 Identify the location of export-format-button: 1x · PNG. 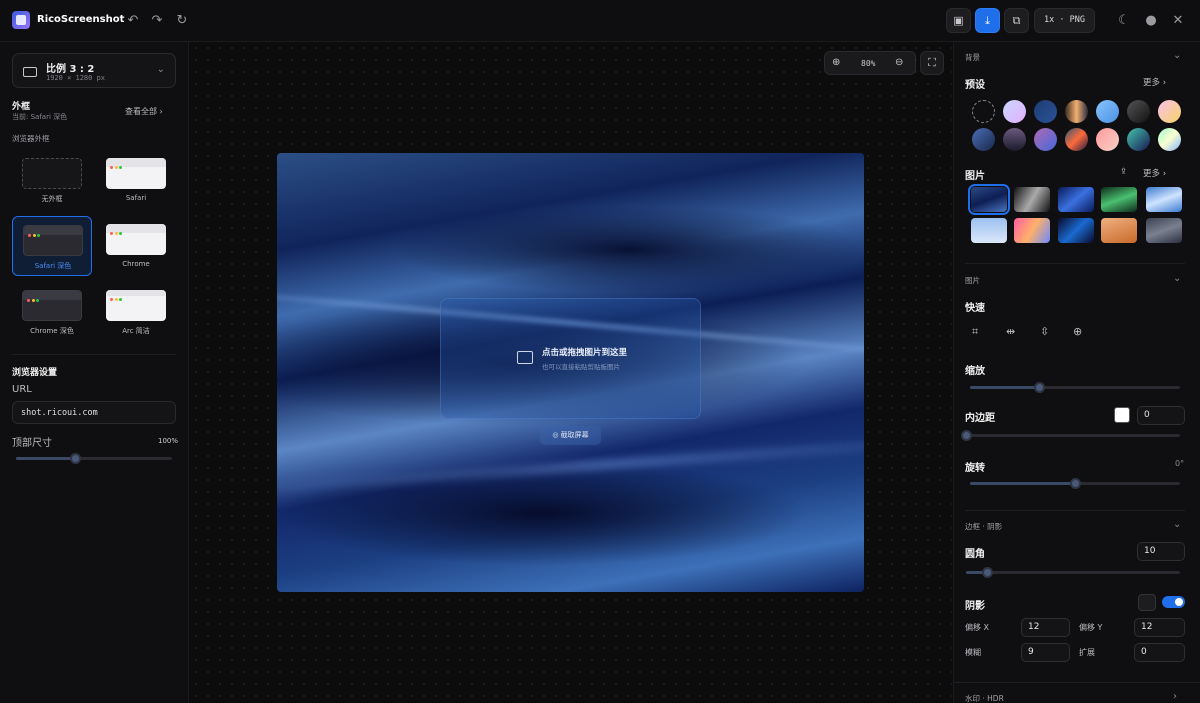
(1064, 20).